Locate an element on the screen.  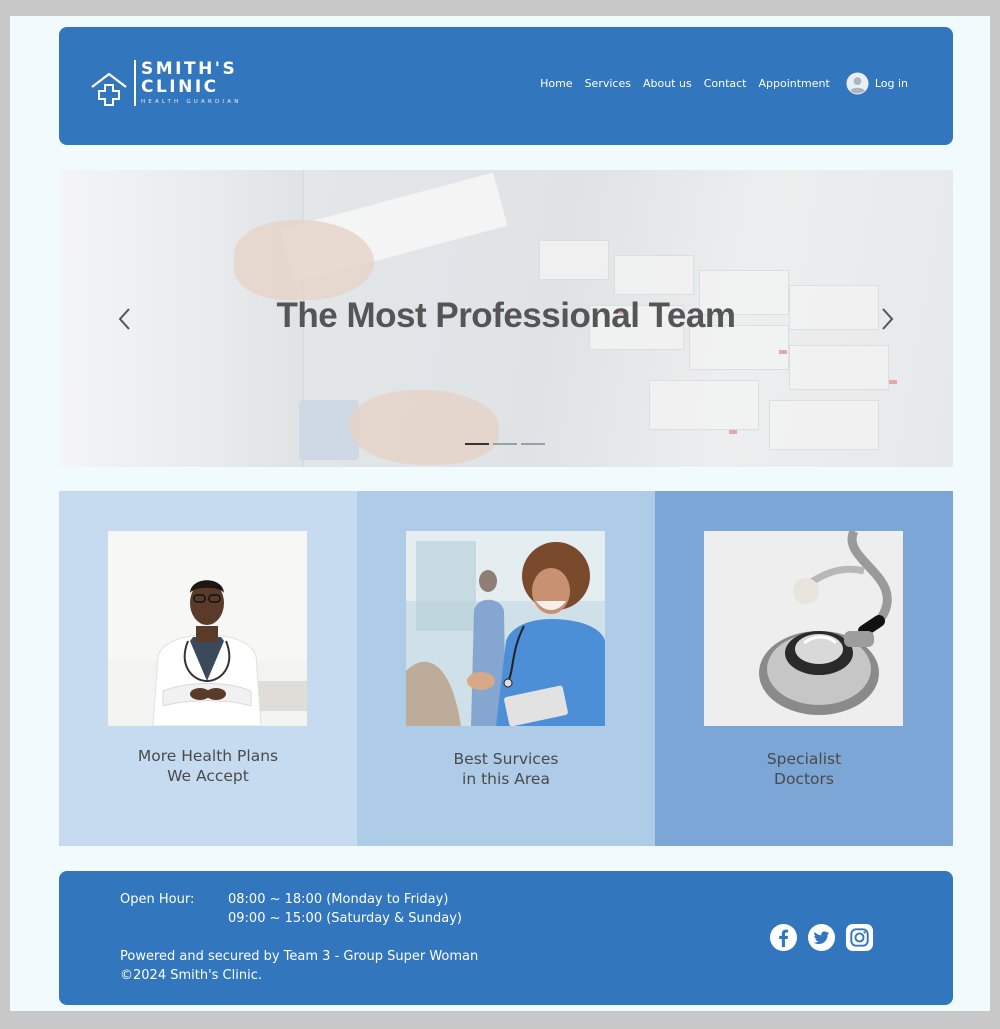
nurse-illustration is located at coordinates (505, 628).